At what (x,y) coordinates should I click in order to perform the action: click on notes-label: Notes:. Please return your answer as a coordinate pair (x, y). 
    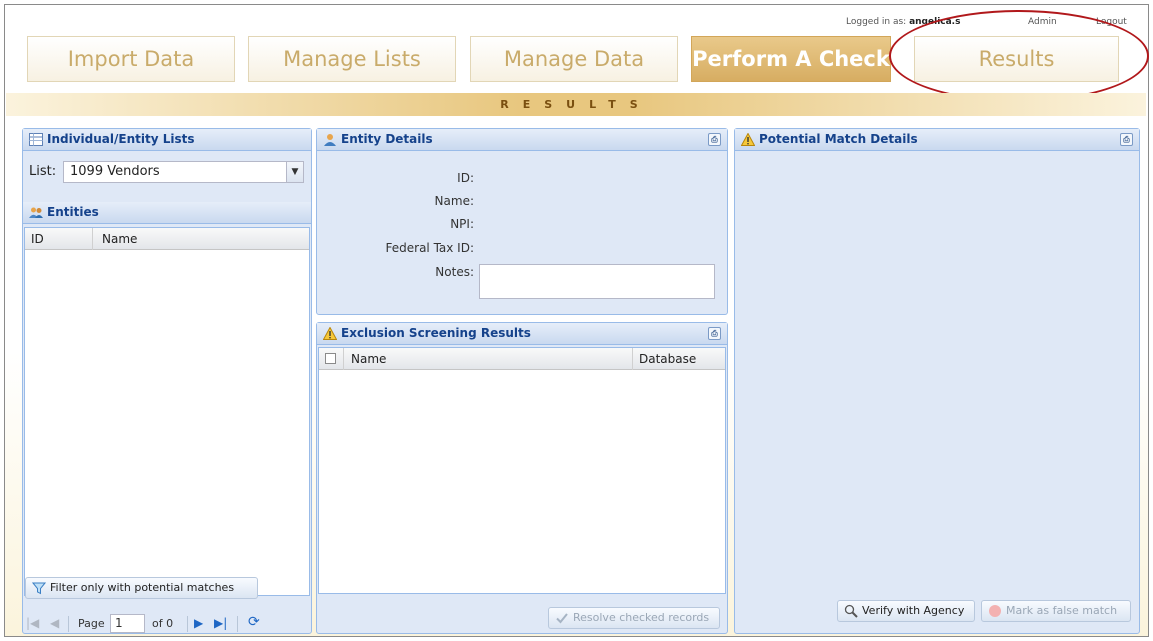
    Looking at the image, I should click on (454, 272).